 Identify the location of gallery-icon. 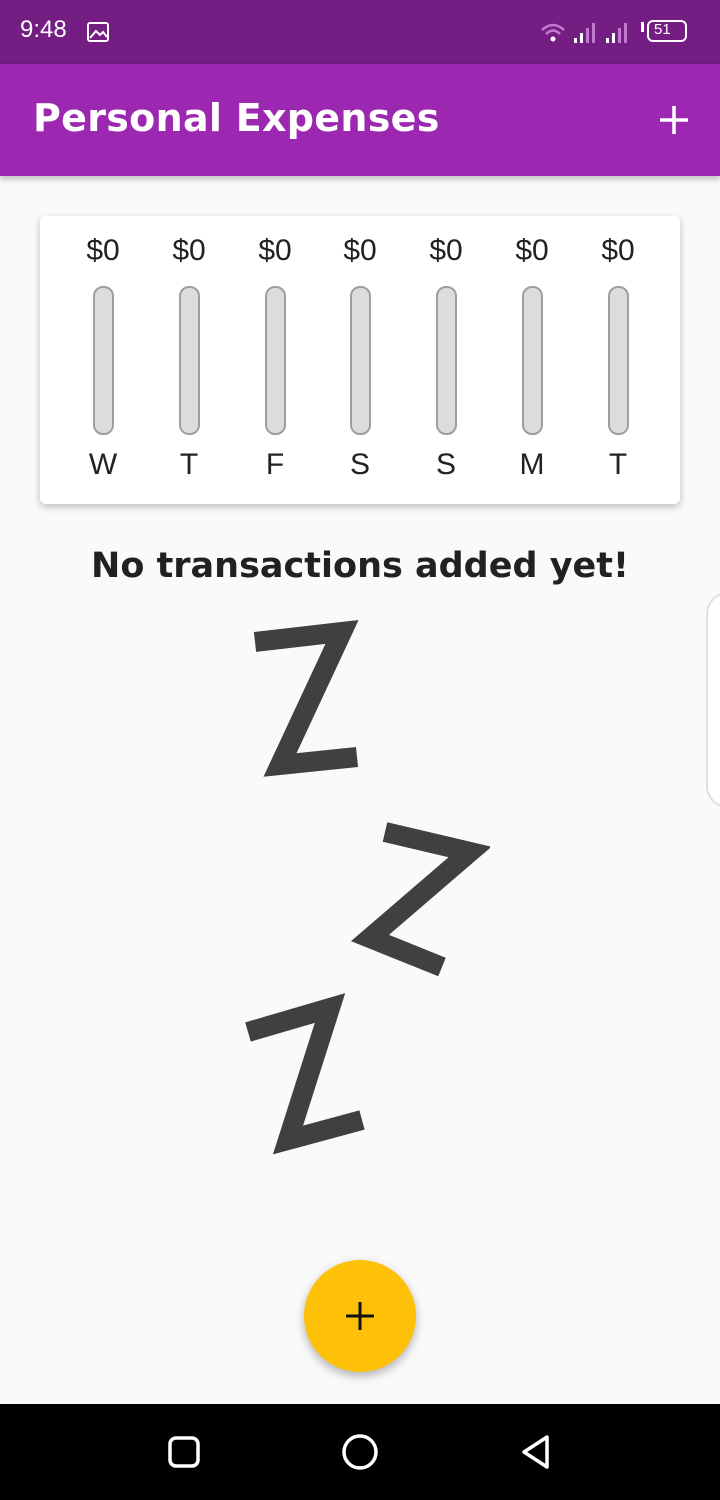
(98, 32).